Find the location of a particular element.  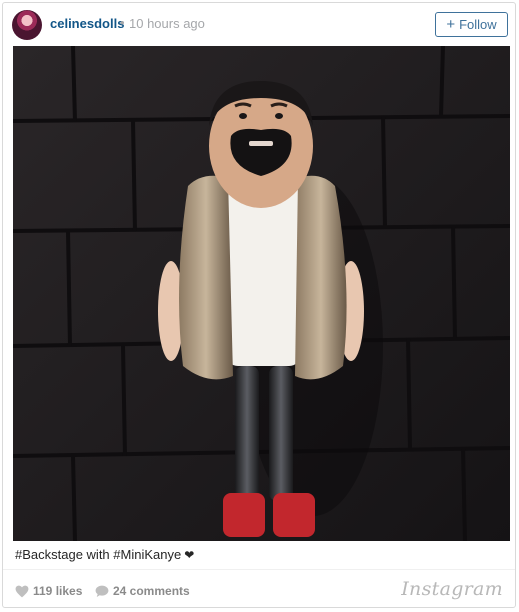

follow-button: + Follow is located at coordinates (471, 24).